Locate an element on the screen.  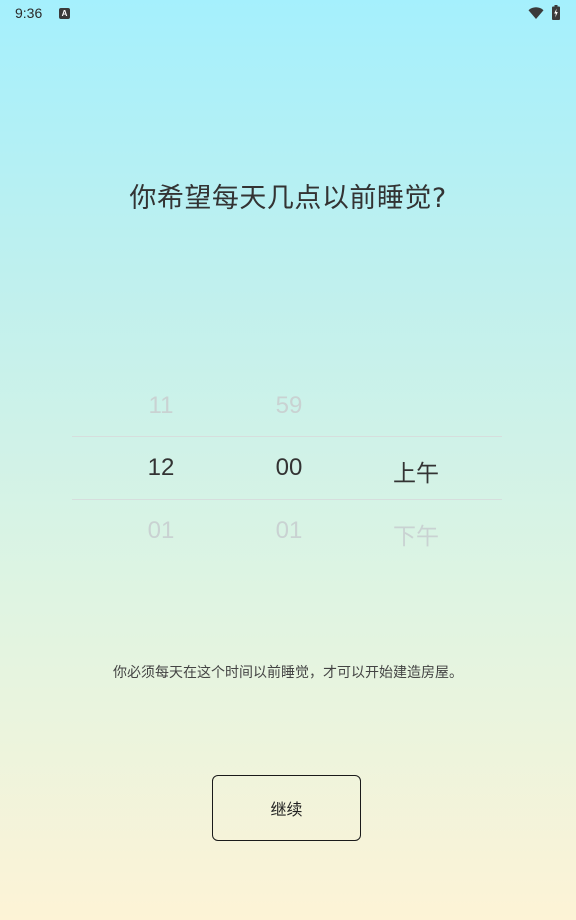
notification-app-icon: A is located at coordinates (64, 13).